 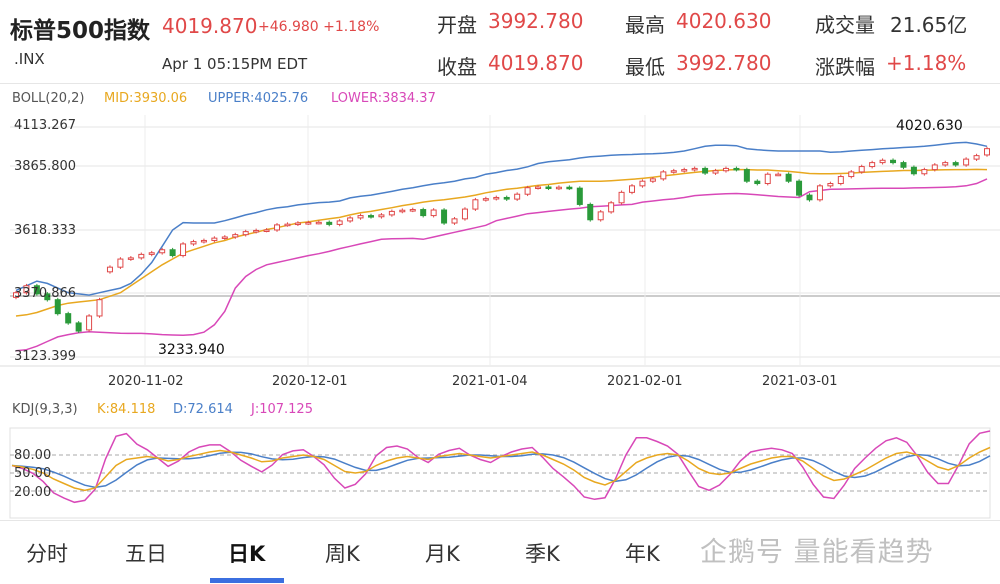 What do you see at coordinates (246, 553) in the screenshot?
I see `tab-daily-k: 日K` at bounding box center [246, 553].